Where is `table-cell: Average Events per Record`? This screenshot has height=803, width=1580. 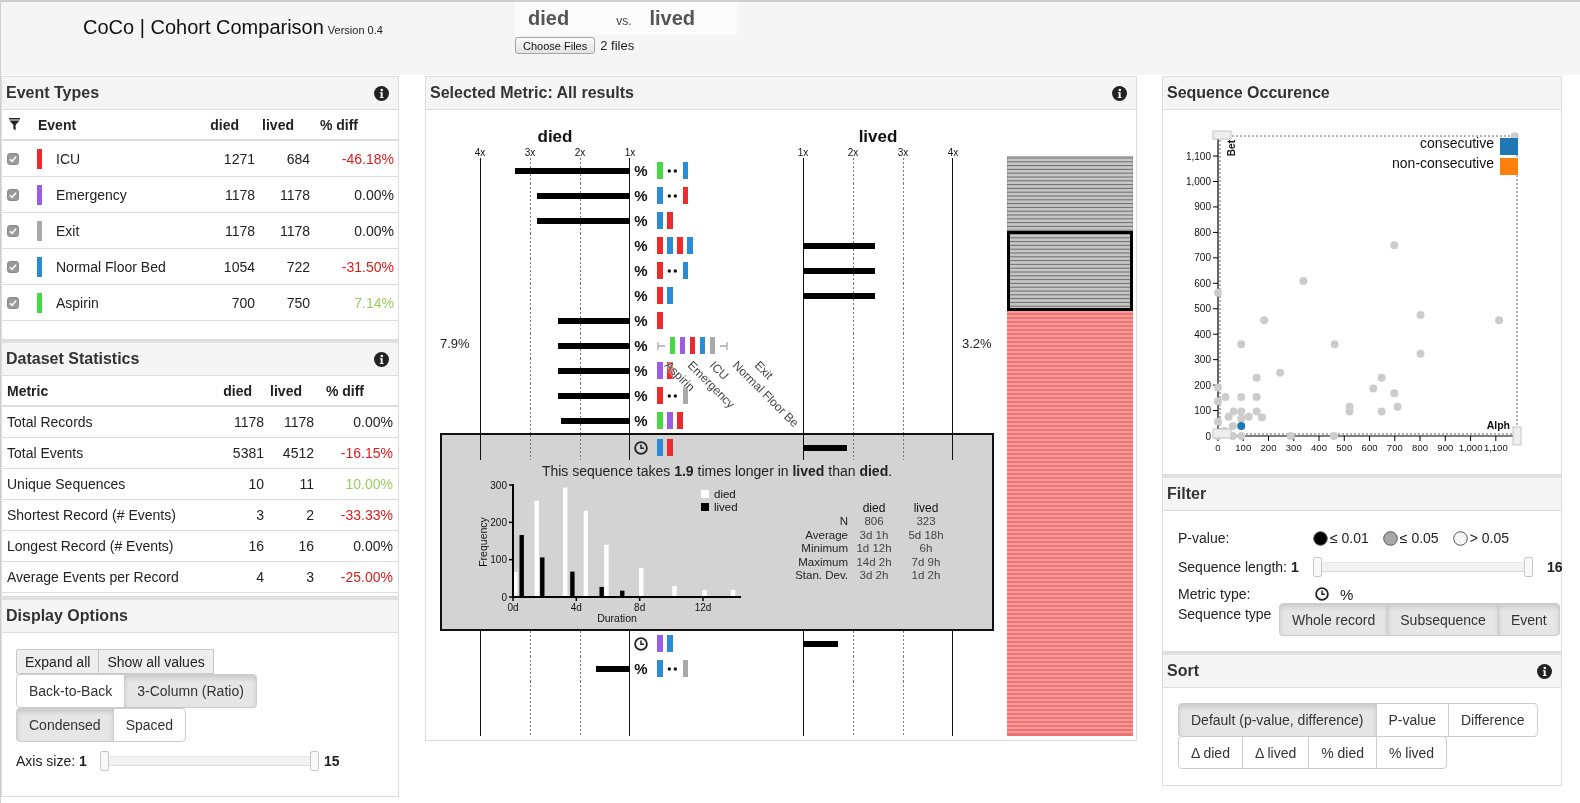 table-cell: Average Events per Record is located at coordinates (93, 577).